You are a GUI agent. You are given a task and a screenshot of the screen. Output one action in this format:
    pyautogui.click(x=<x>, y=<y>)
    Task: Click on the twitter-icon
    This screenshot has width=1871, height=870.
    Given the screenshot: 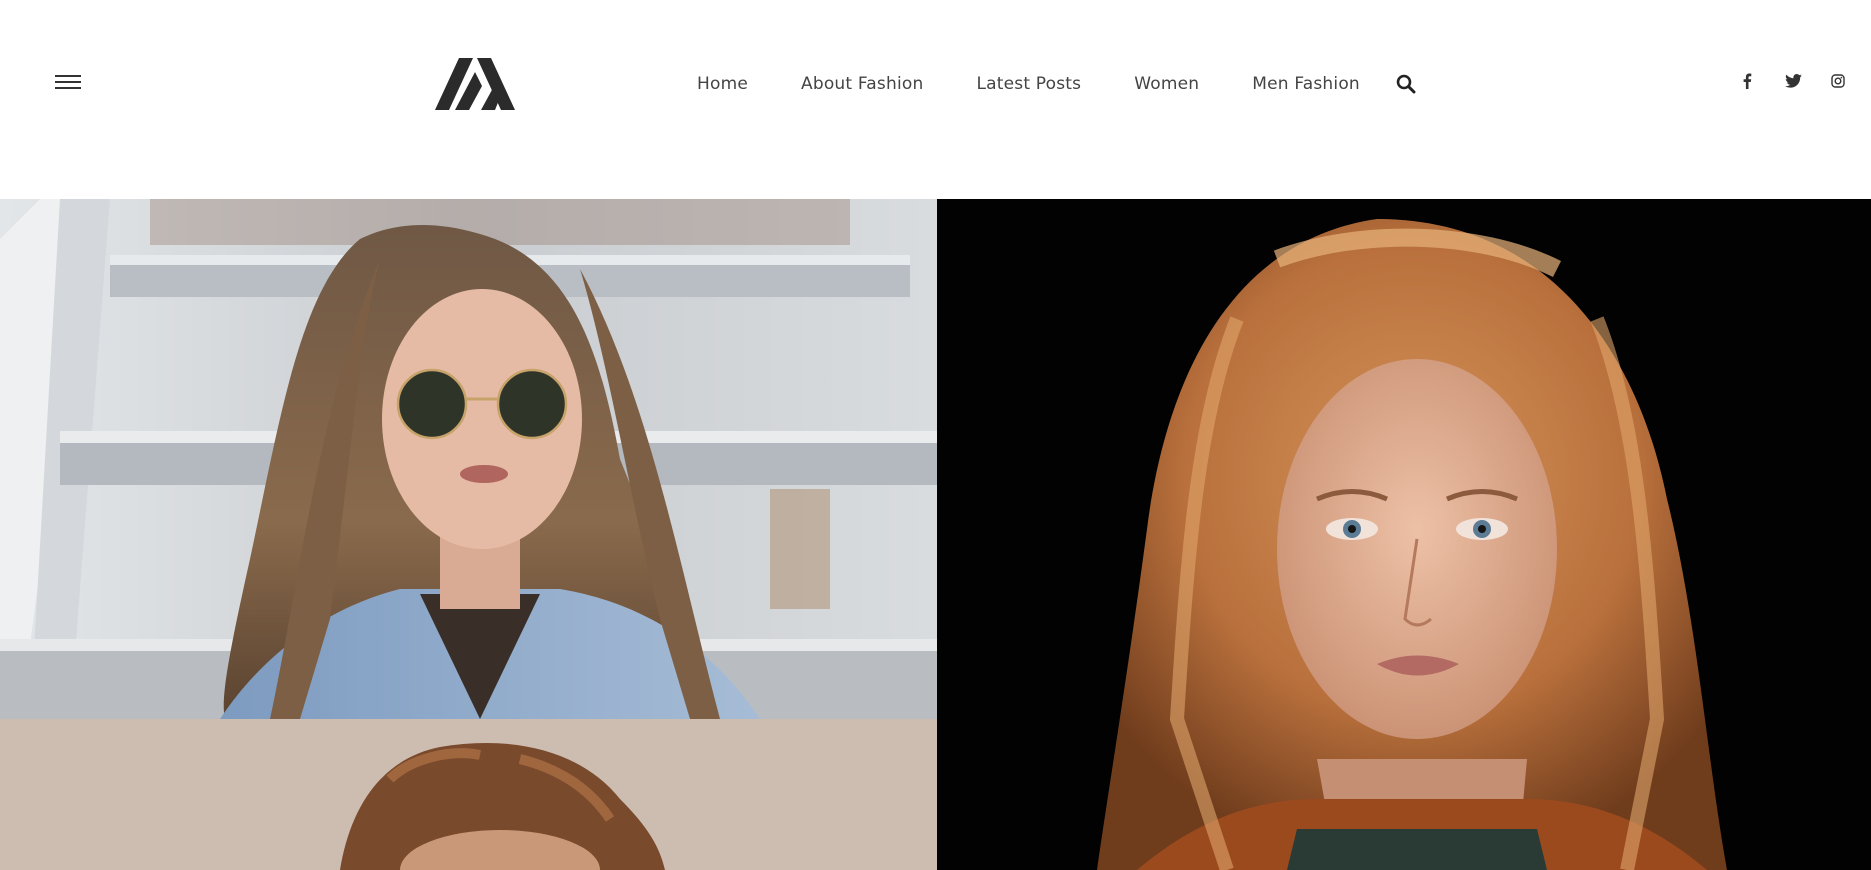 What is the action you would take?
    pyautogui.click(x=1793, y=81)
    